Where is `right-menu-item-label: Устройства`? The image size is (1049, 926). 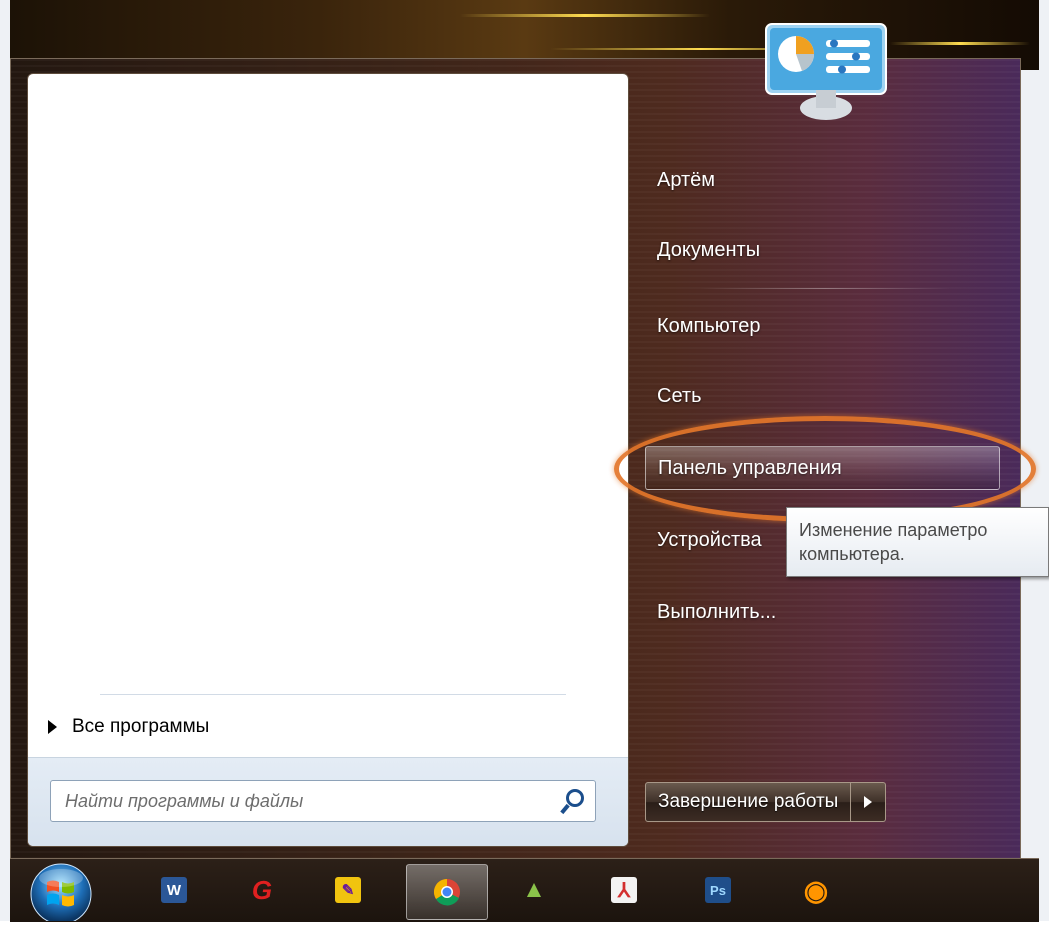 right-menu-item-label: Устройства is located at coordinates (709, 539).